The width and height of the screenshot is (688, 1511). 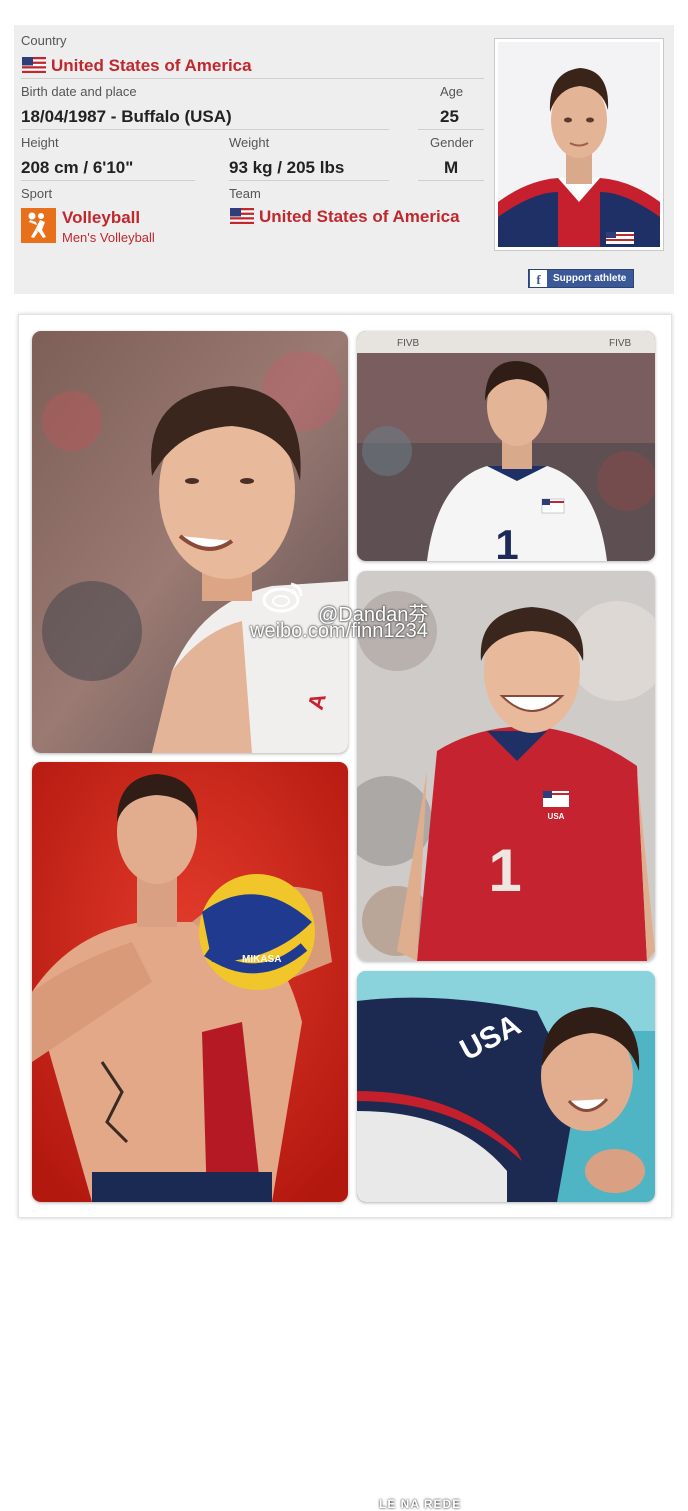 I want to click on weight-value: 93 kg / 205 lbs, so click(x=287, y=167).